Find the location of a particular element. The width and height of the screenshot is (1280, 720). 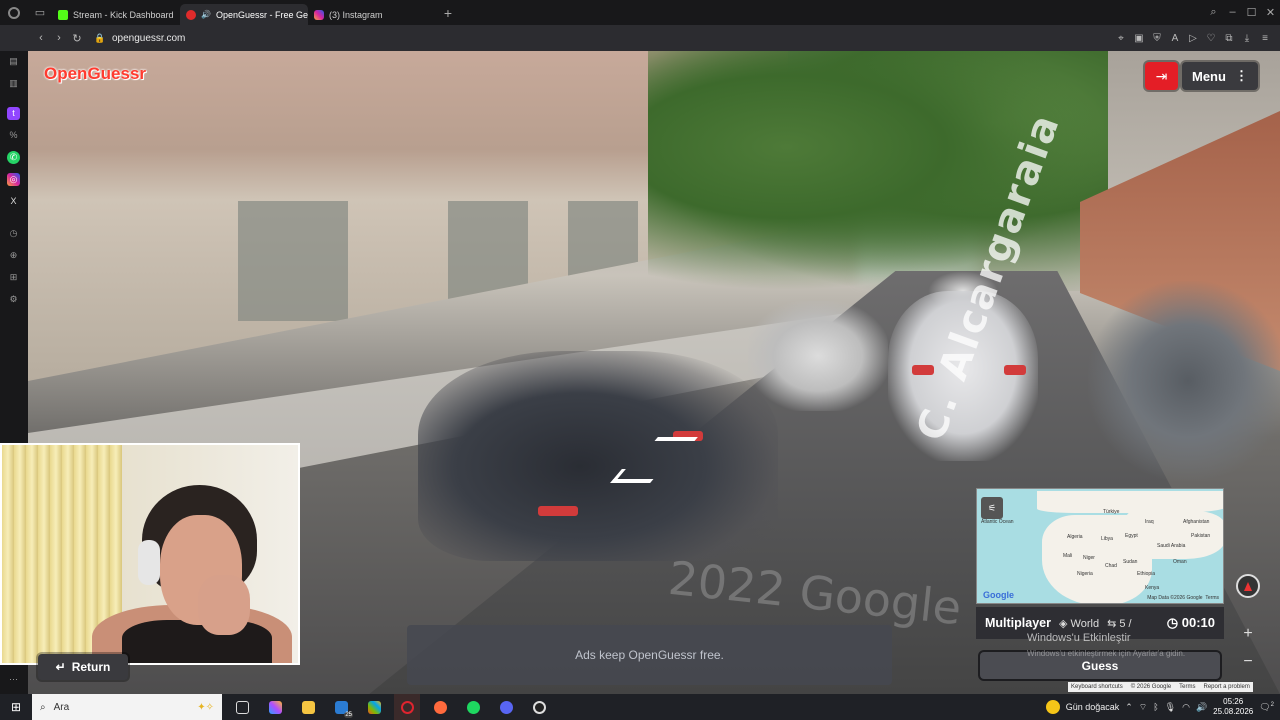

search-placeholder: Ara is located at coordinates (61, 707).